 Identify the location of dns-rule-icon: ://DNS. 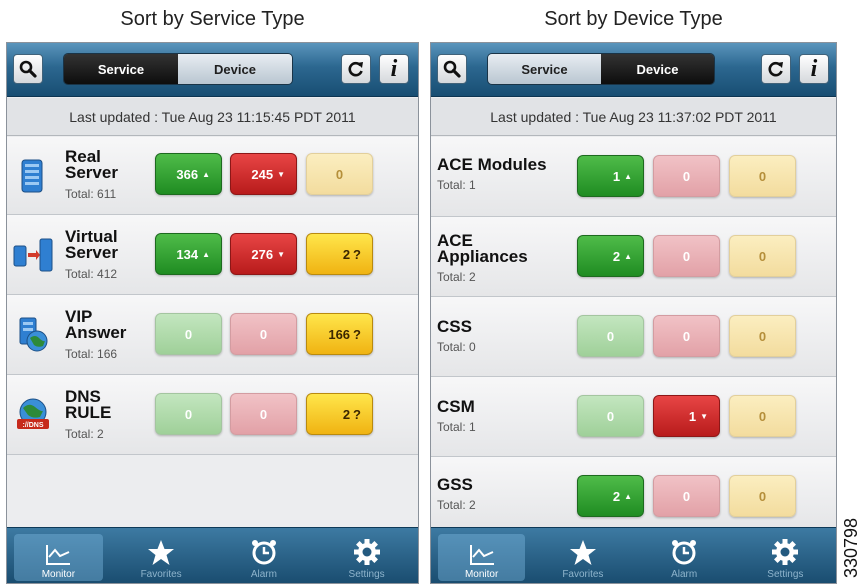
(33, 413).